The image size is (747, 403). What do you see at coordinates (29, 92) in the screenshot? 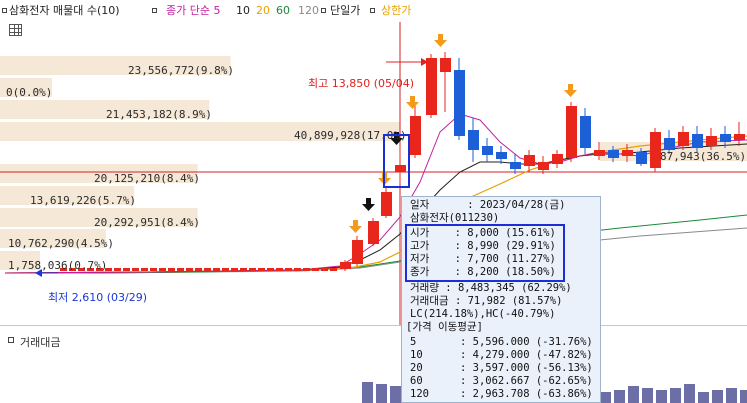
I see `profile-label: 0(0.0%)` at bounding box center [29, 92].